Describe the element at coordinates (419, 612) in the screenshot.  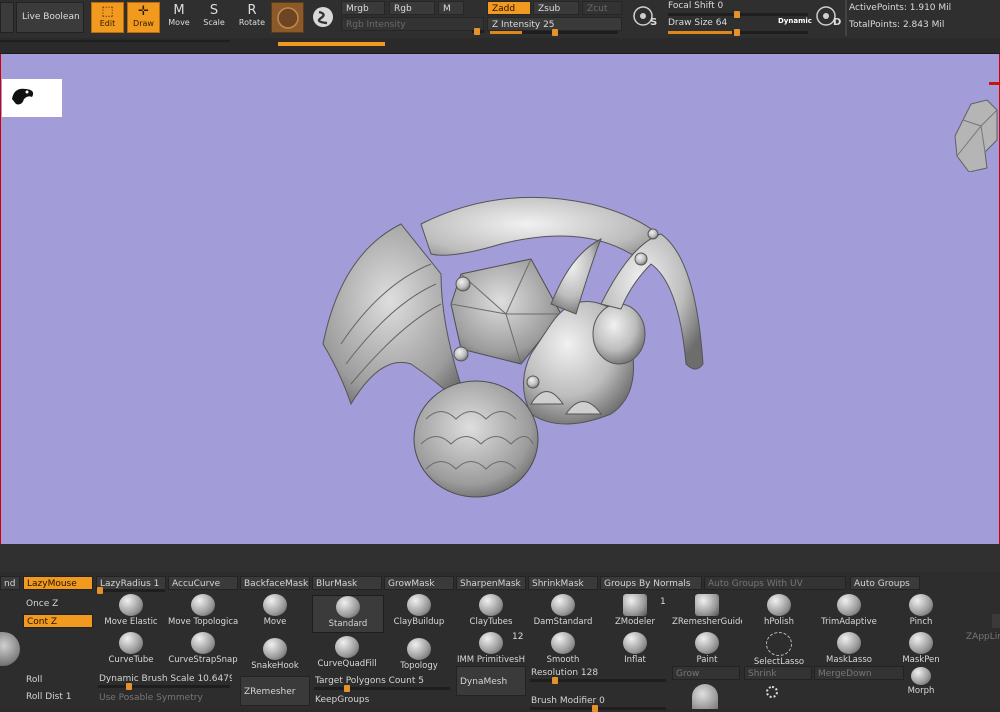
I see `brush-claybuildup: ClayBuildup` at that location.